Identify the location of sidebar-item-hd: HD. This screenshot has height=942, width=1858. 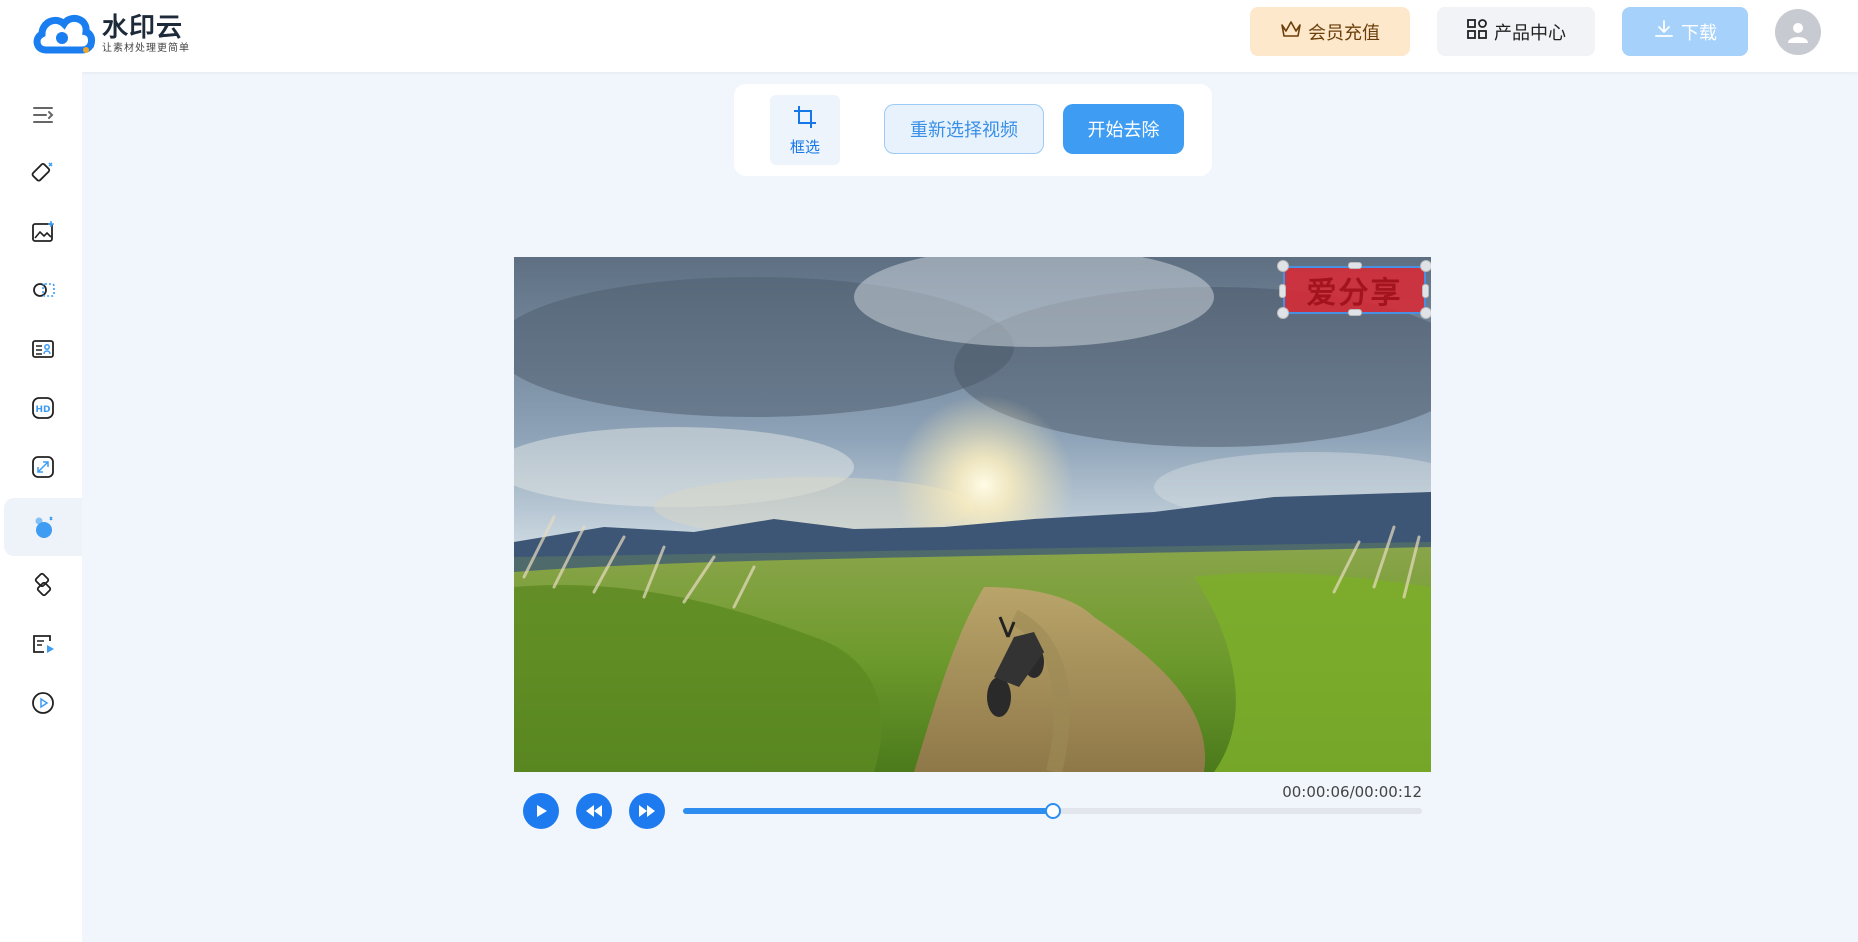
(43, 408).